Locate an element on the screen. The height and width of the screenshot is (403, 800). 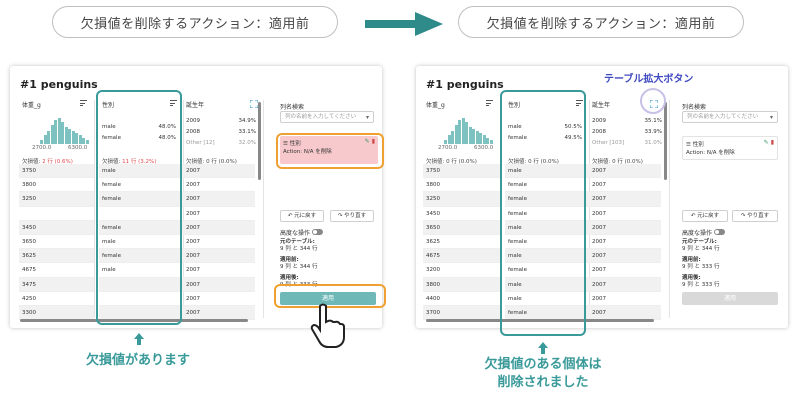
after-info: 適用後: 9 列 と 333 行 is located at coordinates (701, 281).